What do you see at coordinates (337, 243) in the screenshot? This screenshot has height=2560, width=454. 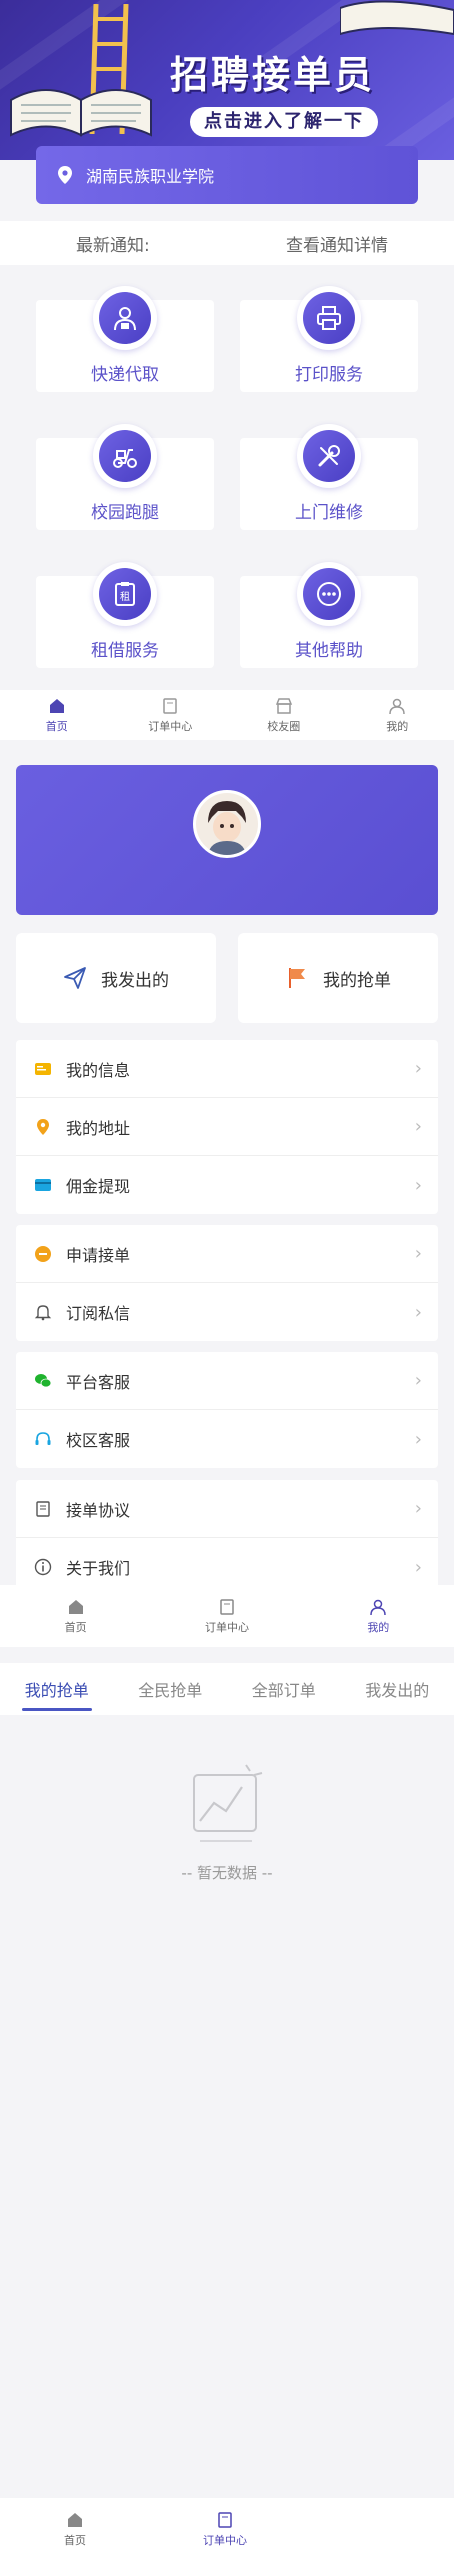 I see `notice-detail-link: 查看通知详情` at bounding box center [337, 243].